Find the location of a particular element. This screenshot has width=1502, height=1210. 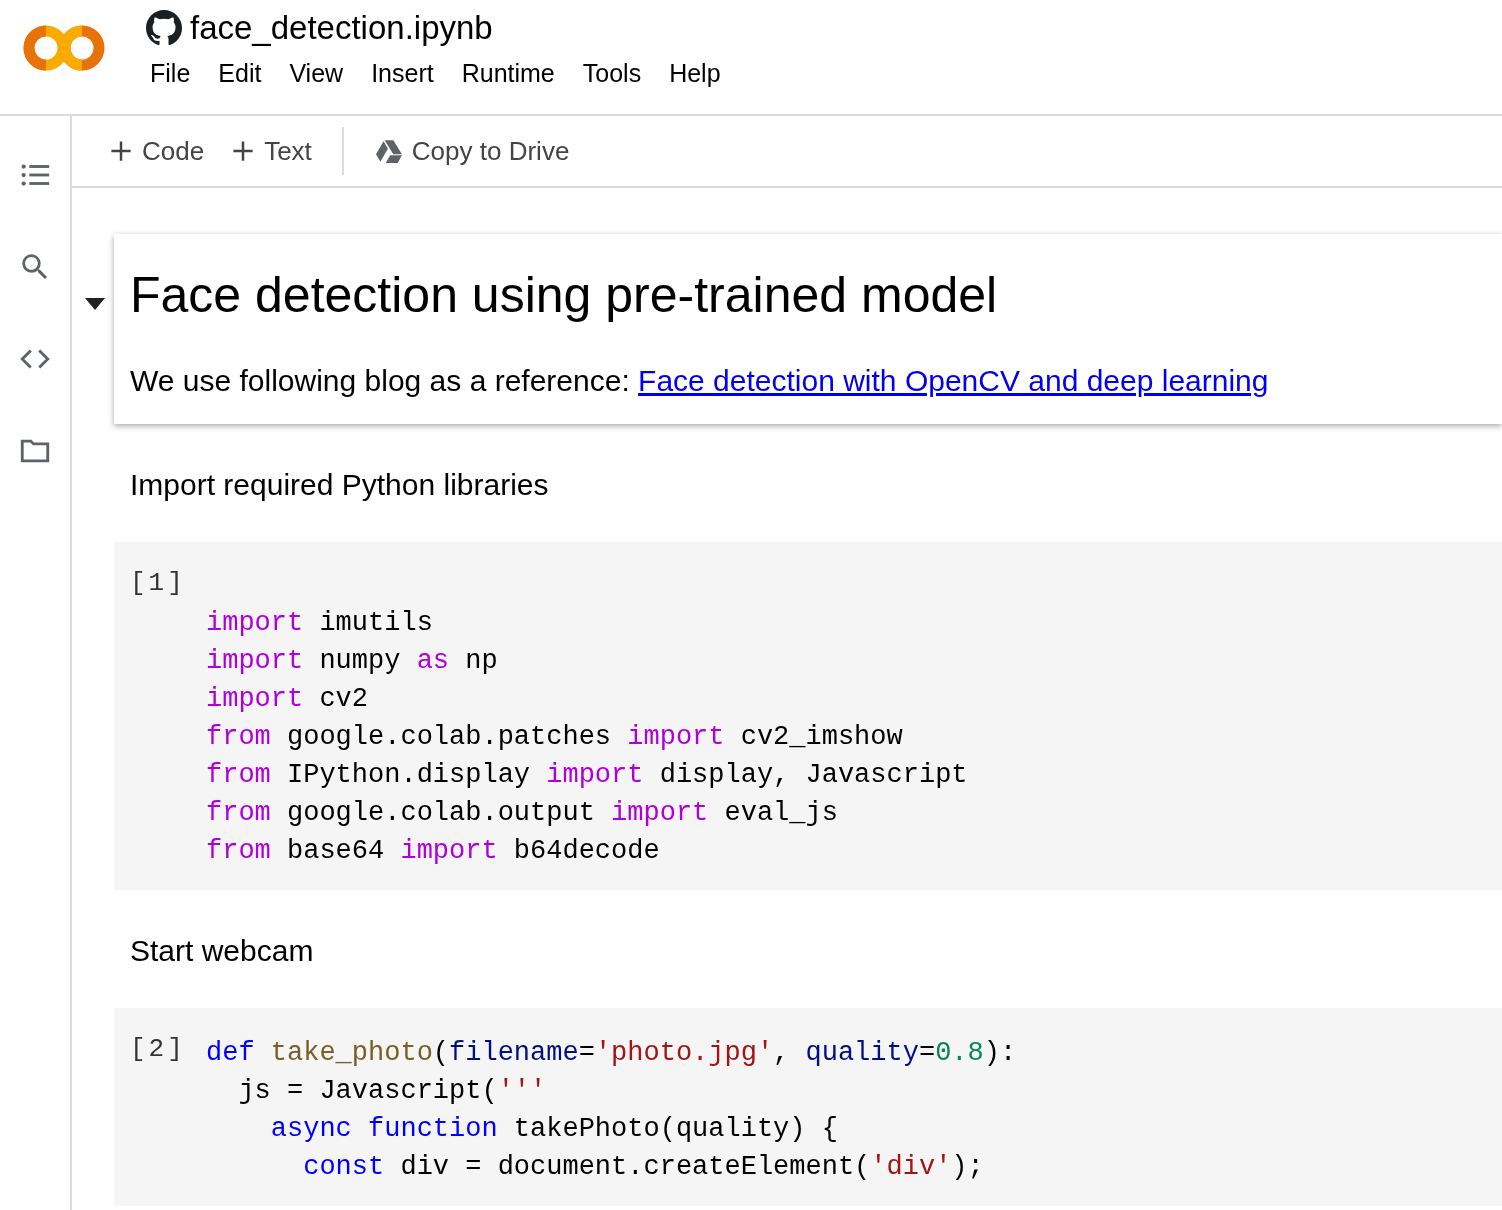

menu-item: Runtime is located at coordinates (508, 73).